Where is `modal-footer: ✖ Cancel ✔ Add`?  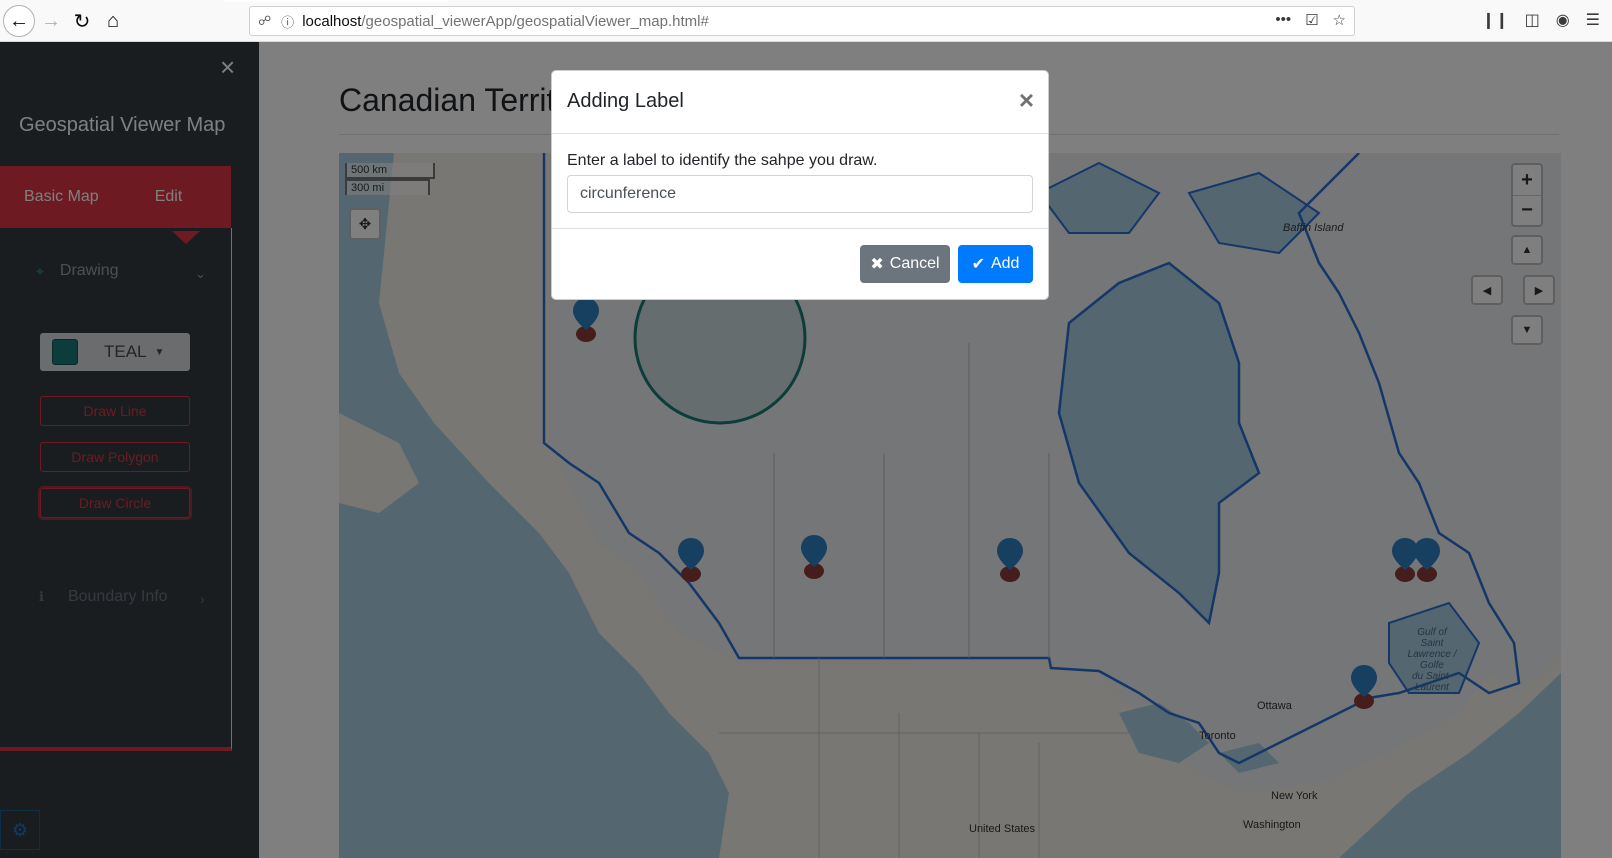 modal-footer: ✖ Cancel ✔ Add is located at coordinates (800, 264).